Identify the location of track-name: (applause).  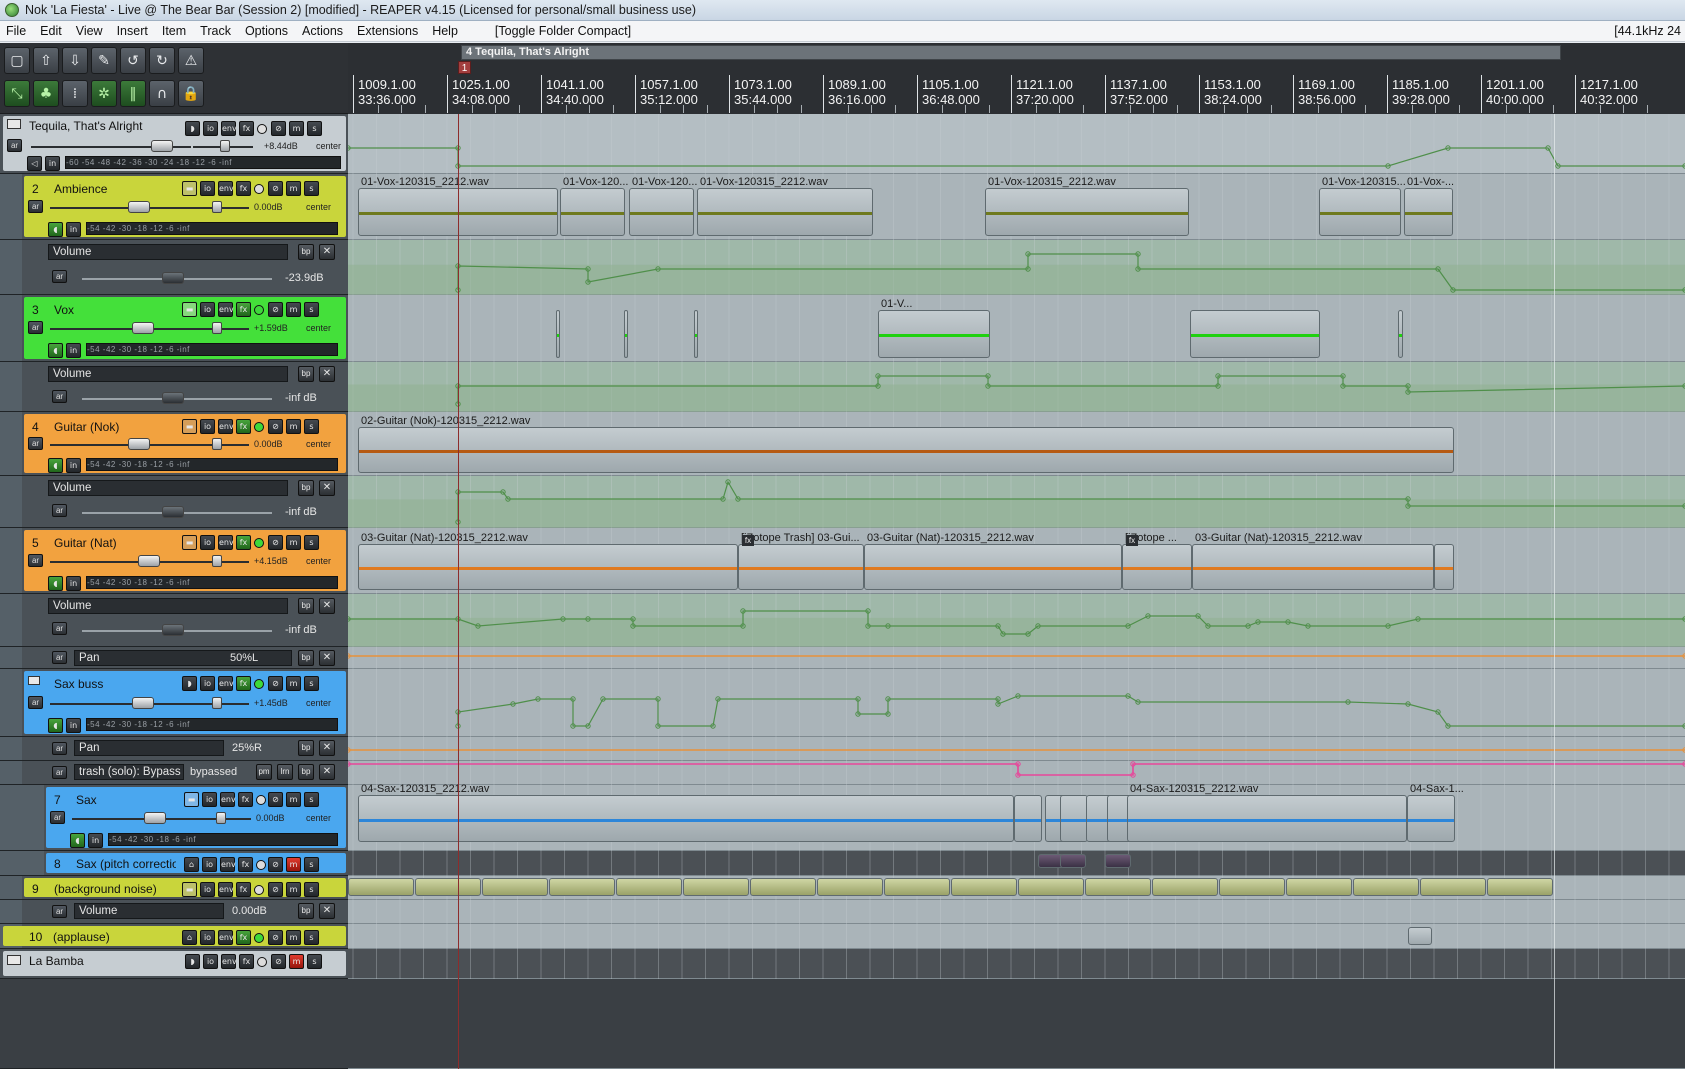
(81, 937).